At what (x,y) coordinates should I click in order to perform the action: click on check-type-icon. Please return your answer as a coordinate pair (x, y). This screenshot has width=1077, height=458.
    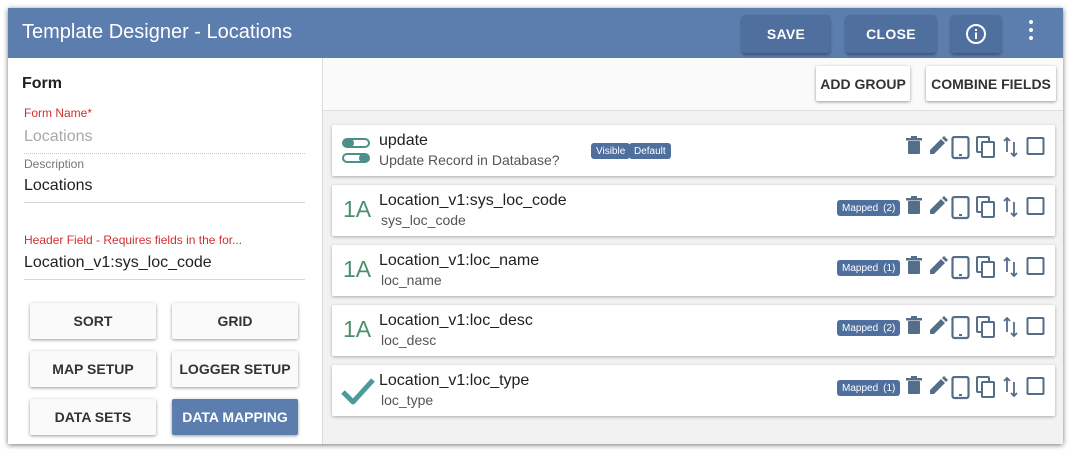
    Looking at the image, I should click on (358, 391).